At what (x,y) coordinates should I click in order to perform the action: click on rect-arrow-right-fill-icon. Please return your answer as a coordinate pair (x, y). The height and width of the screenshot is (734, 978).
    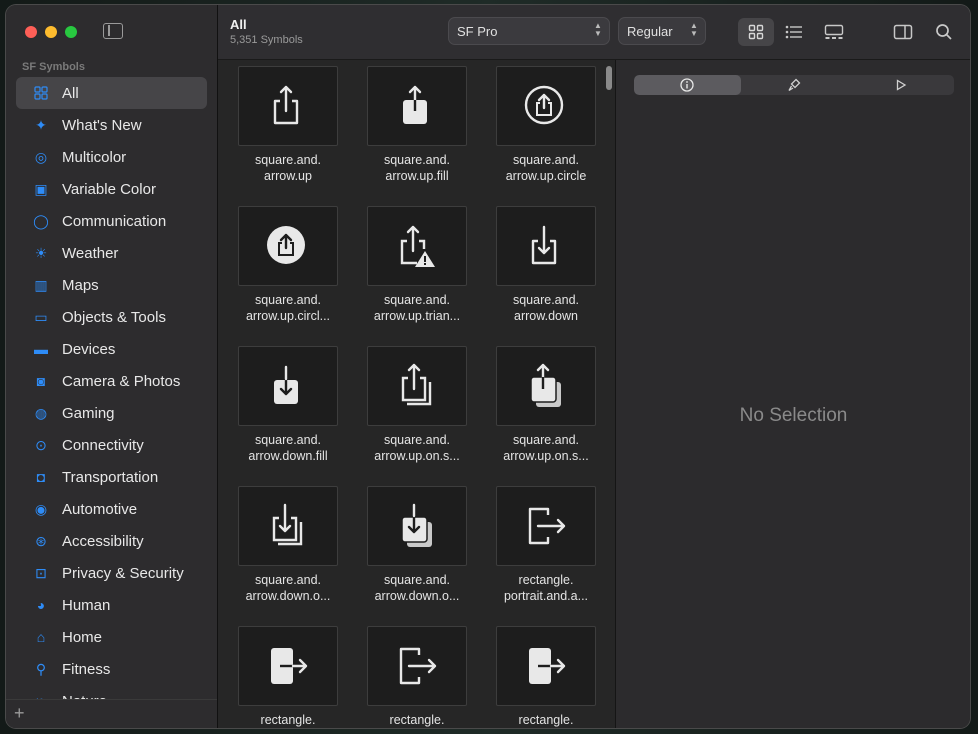
    Looking at the image, I should click on (547, 666).